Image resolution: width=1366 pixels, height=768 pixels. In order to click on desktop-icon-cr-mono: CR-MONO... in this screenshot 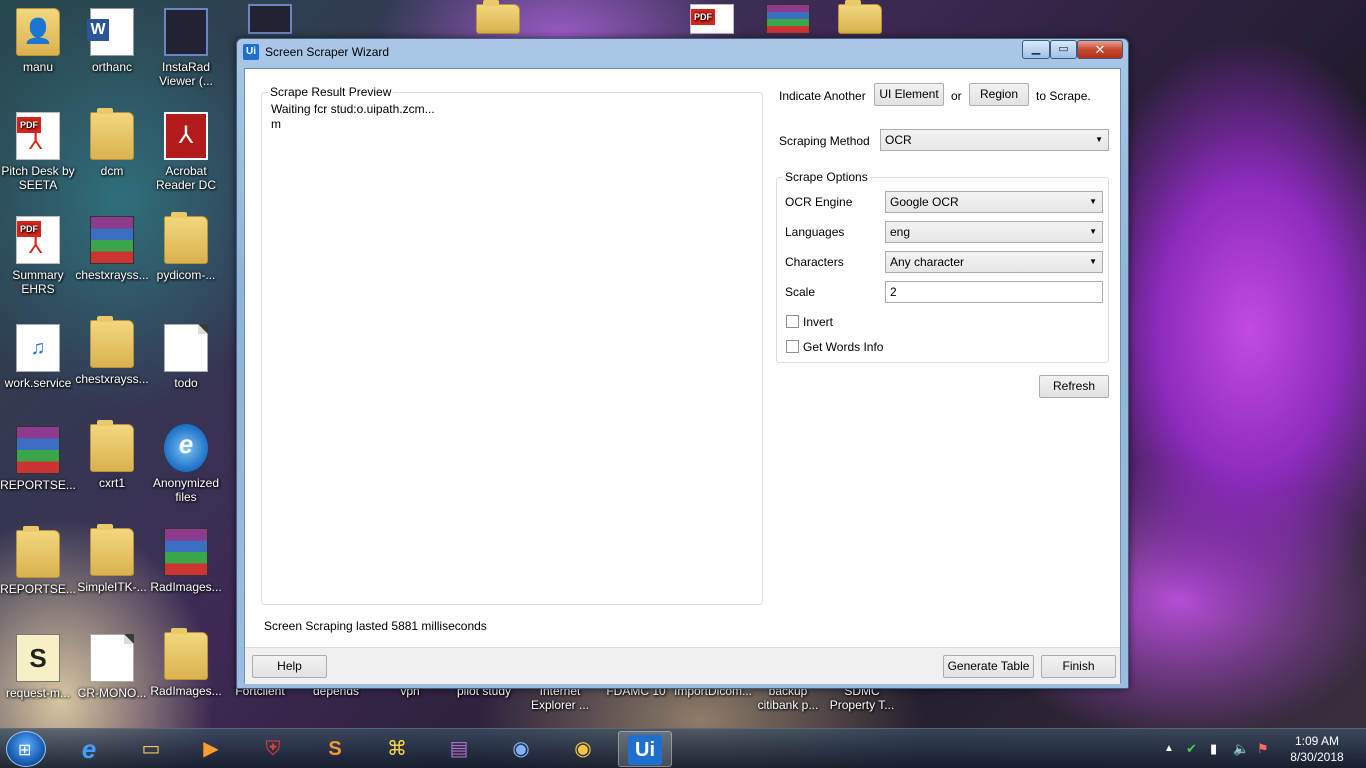, I will do `click(112, 667)`.